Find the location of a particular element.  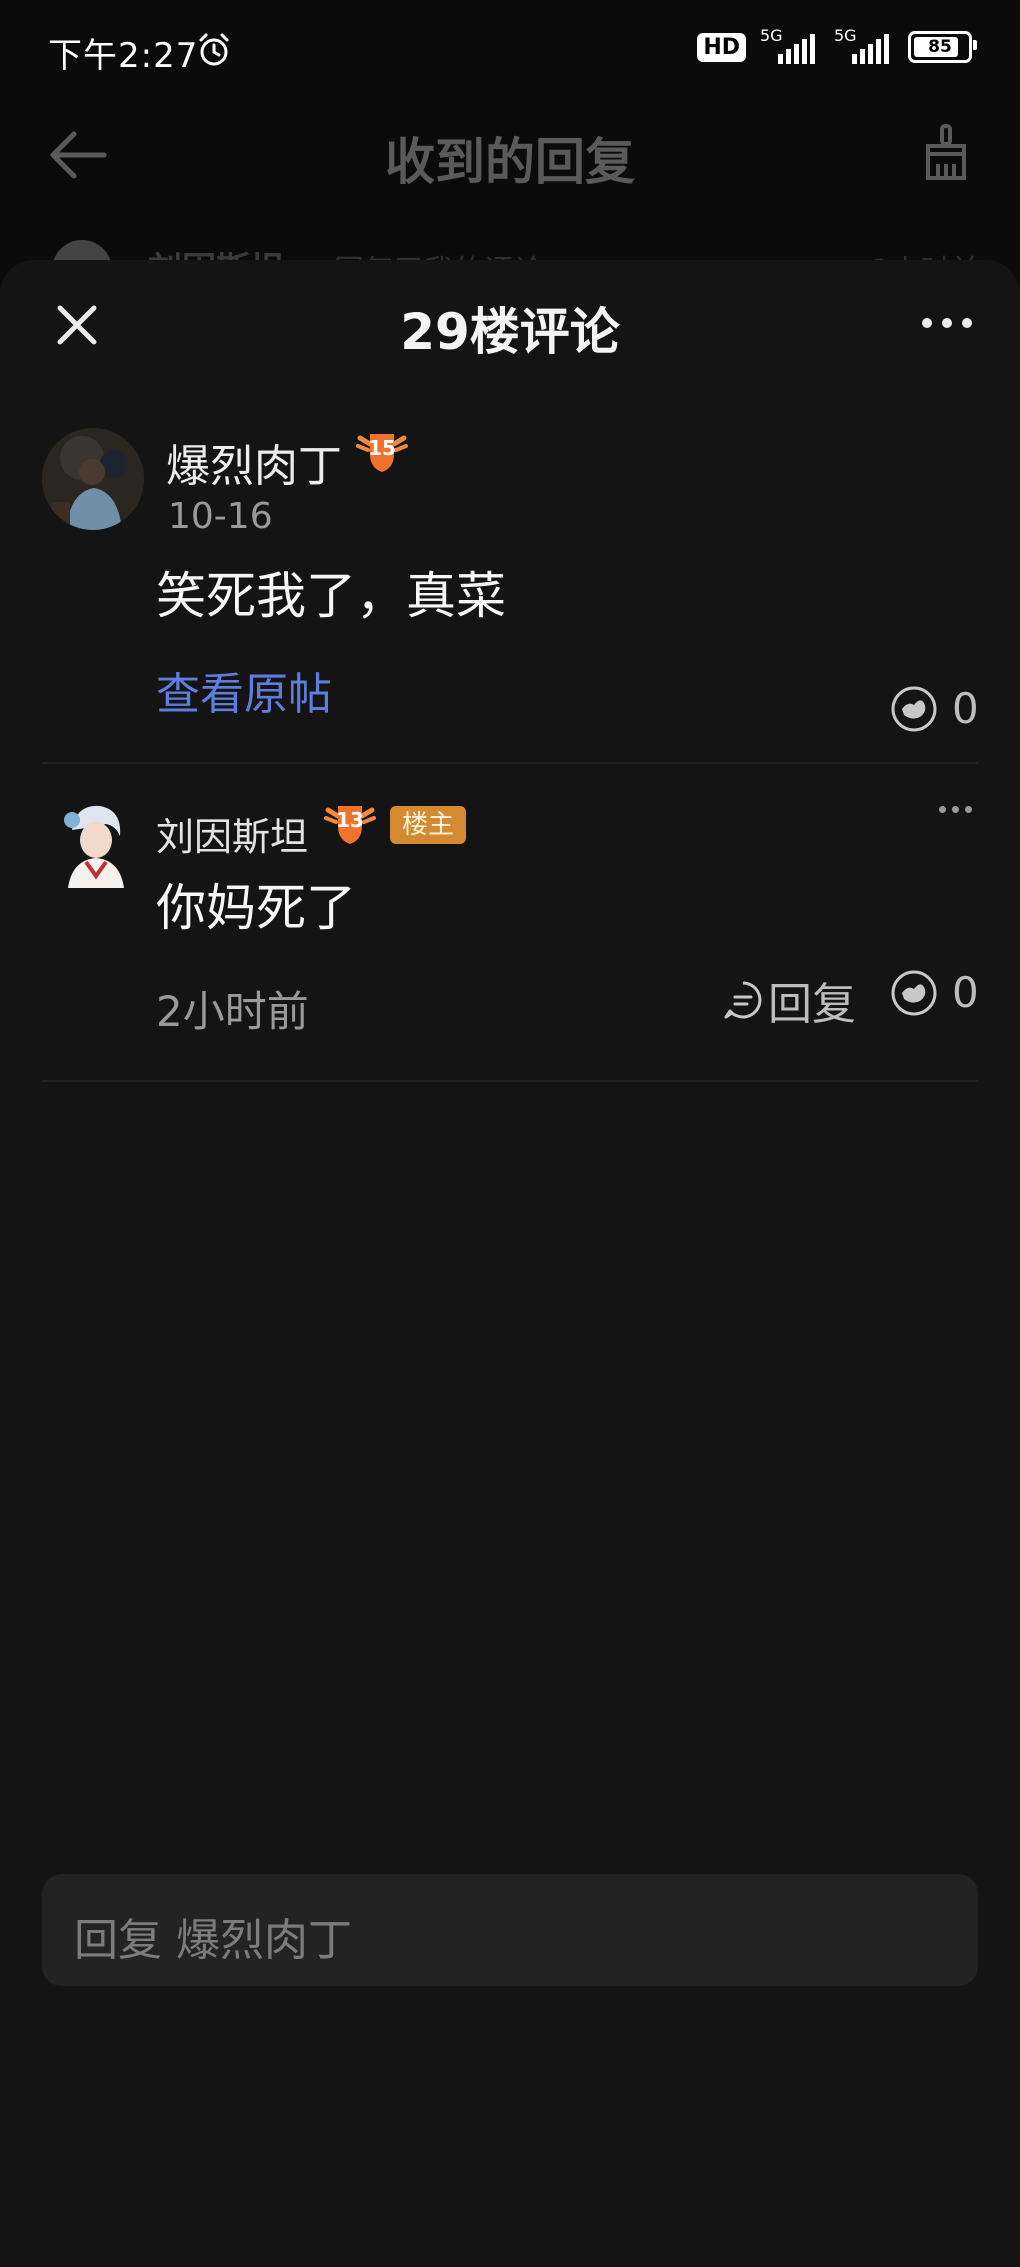

reply-author: 刘因斯坦 is located at coordinates (232, 833).